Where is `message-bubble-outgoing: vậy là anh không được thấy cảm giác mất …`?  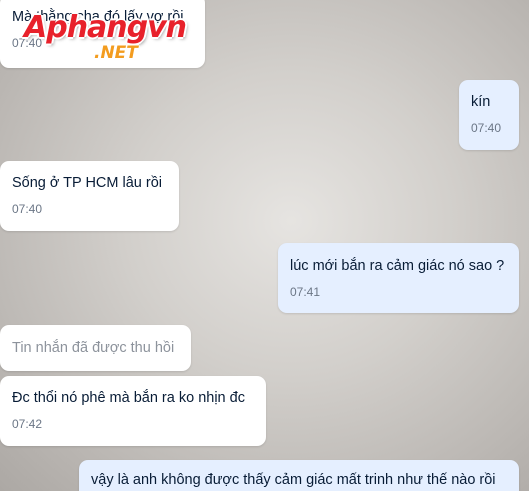 message-bubble-outgoing: vậy là anh không được thấy cảm giác mất … is located at coordinates (299, 475).